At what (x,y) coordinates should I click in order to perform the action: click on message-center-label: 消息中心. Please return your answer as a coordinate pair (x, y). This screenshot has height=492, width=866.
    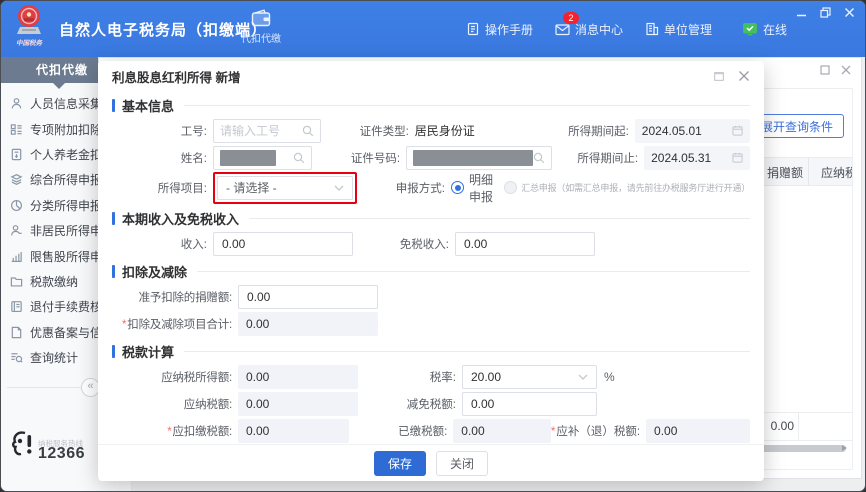
    Looking at the image, I should click on (598, 29).